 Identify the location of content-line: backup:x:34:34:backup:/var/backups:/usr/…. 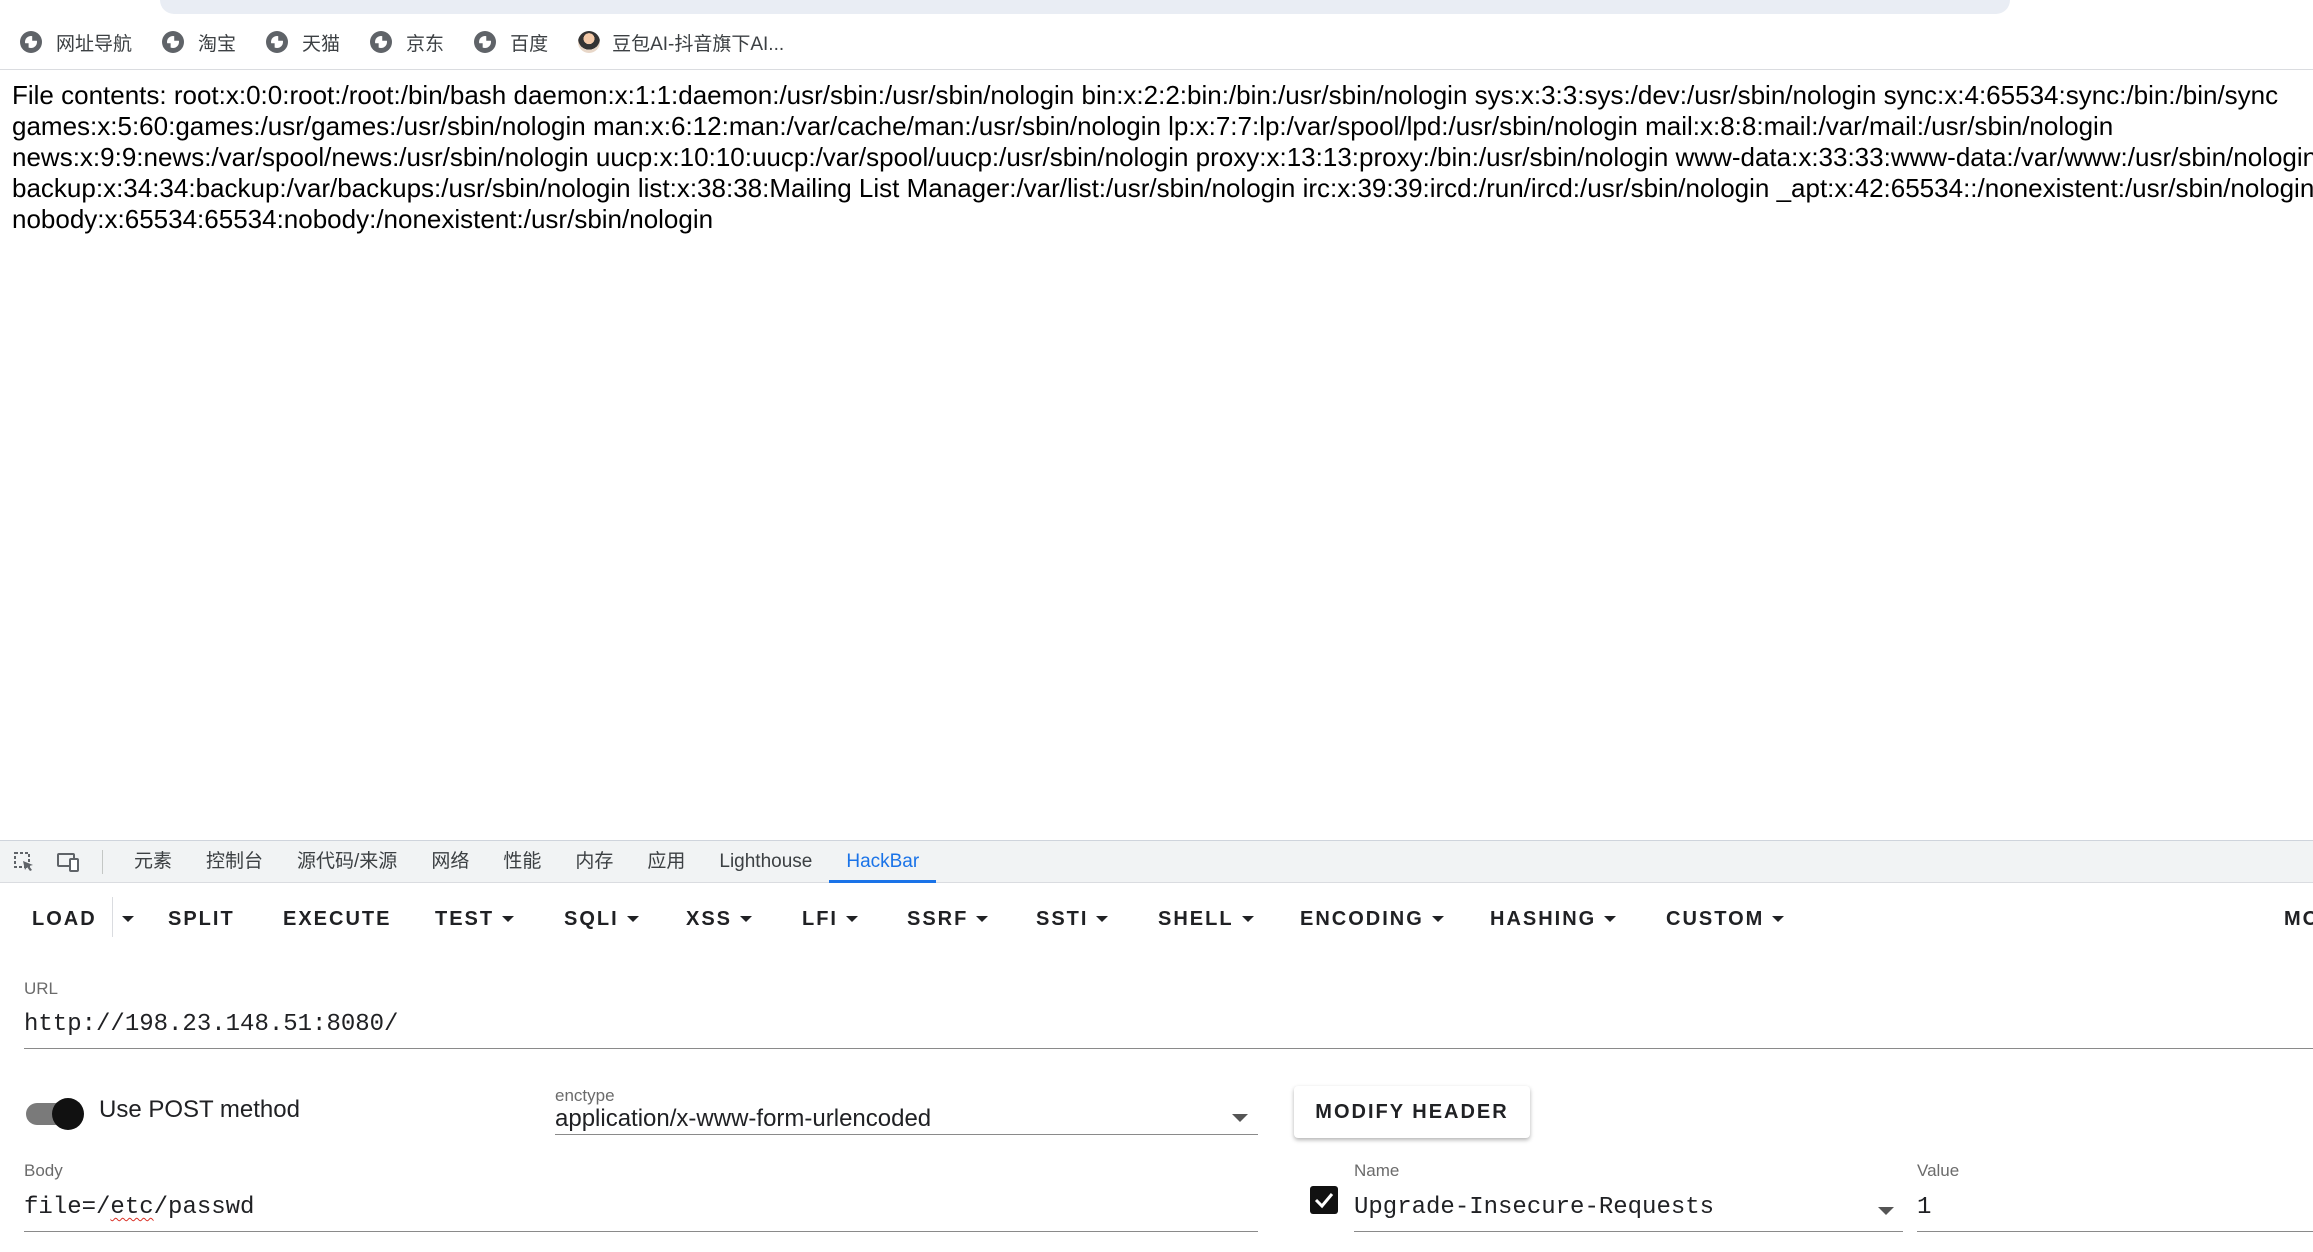
(1162, 188).